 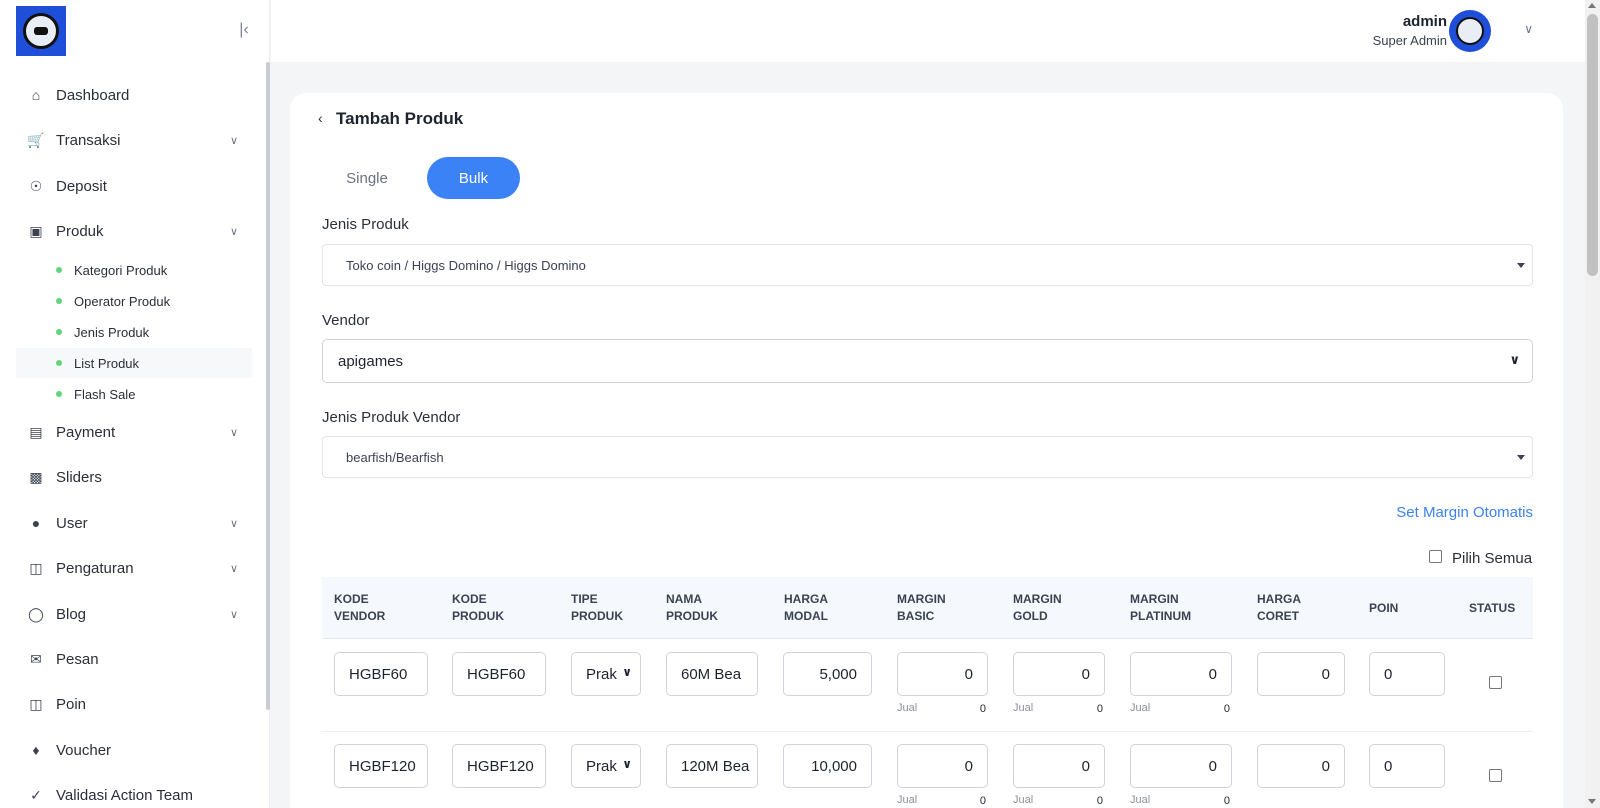 I want to click on sidebar-item-sliders: ▩ Sliders, so click(x=134, y=477).